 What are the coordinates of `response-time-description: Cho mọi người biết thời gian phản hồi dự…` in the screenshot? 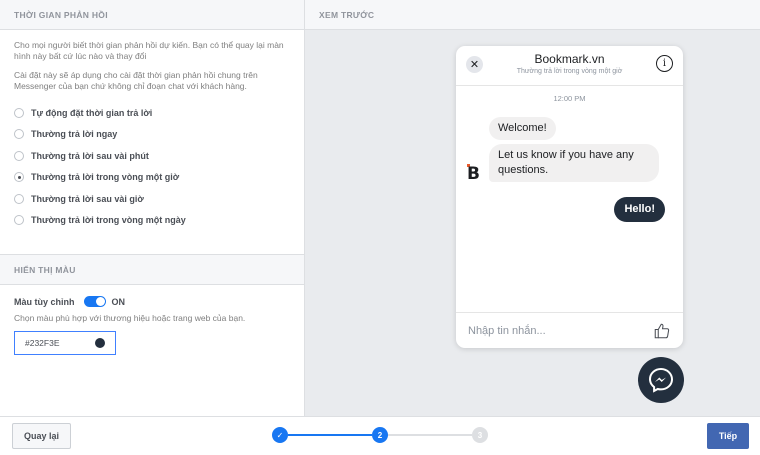 It's located at (149, 50).